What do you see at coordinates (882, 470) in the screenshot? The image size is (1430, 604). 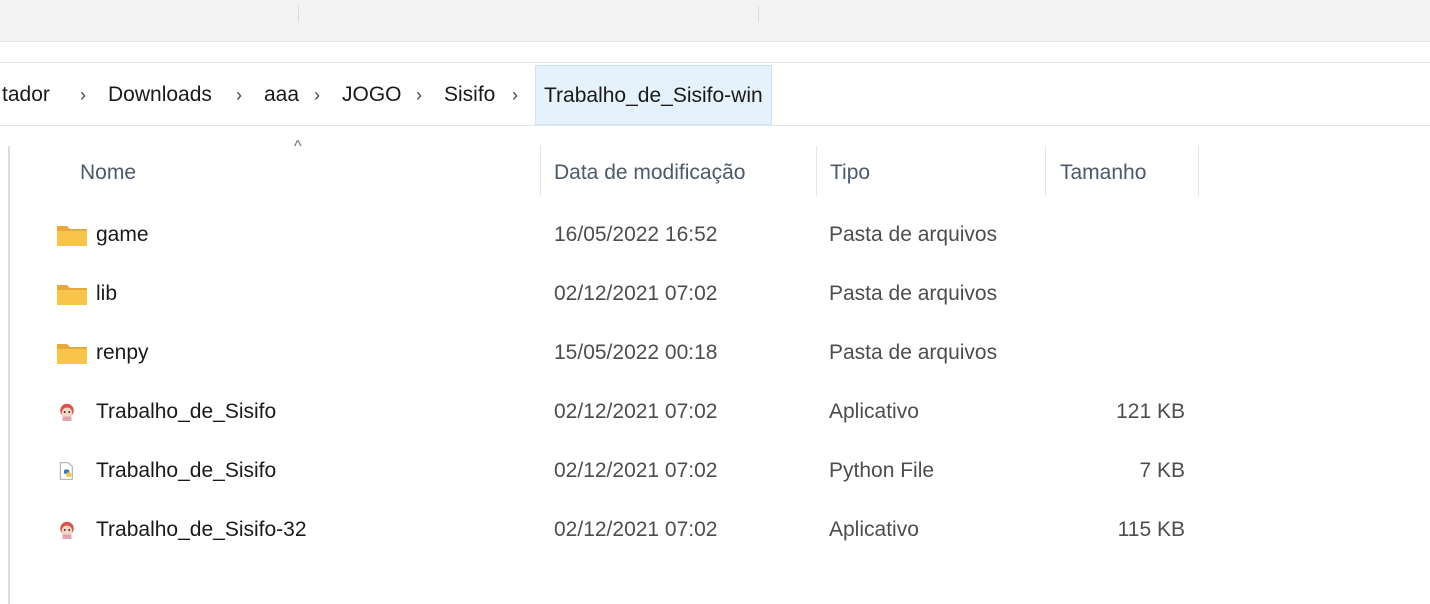 I see `file-type: Python File` at bounding box center [882, 470].